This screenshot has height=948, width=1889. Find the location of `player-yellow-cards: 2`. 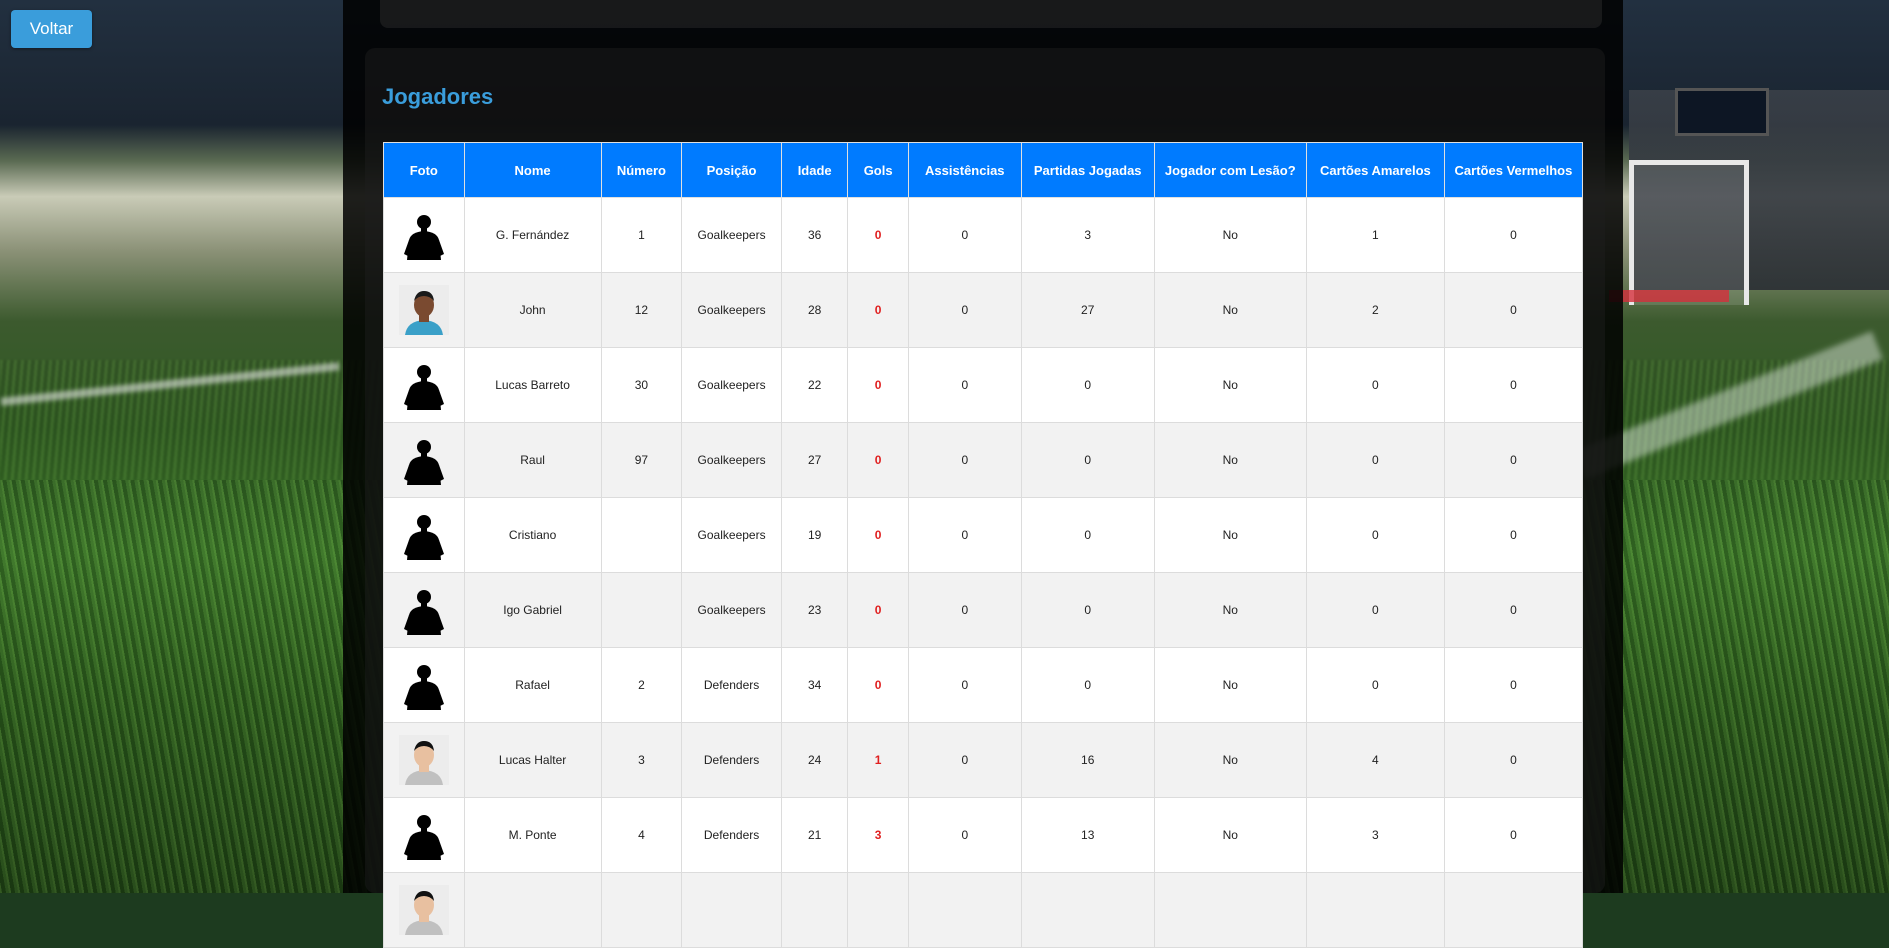

player-yellow-cards: 2 is located at coordinates (1375, 310).